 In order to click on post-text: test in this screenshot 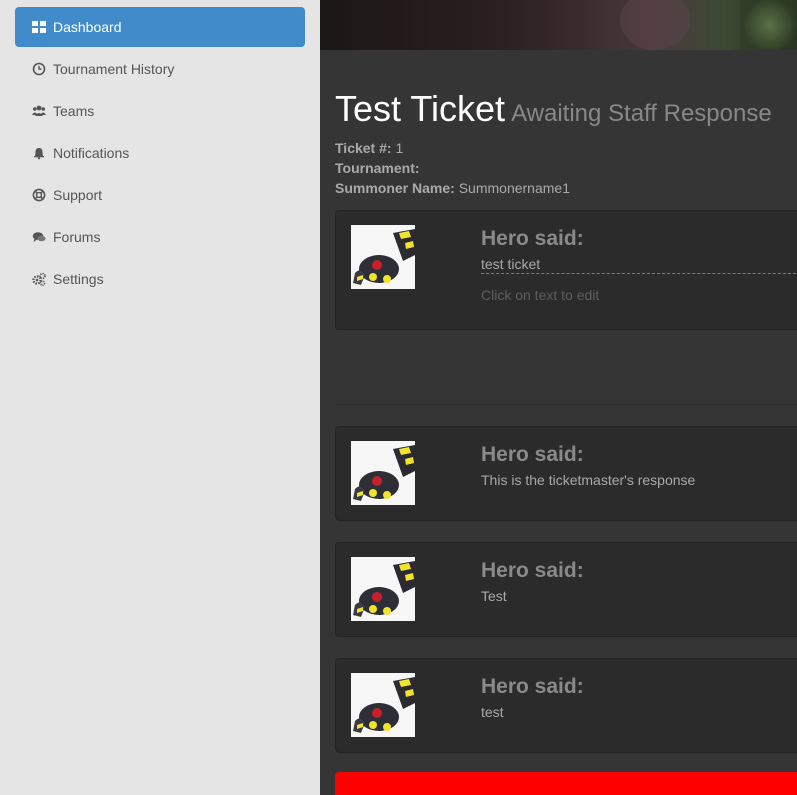, I will do `click(492, 712)`.